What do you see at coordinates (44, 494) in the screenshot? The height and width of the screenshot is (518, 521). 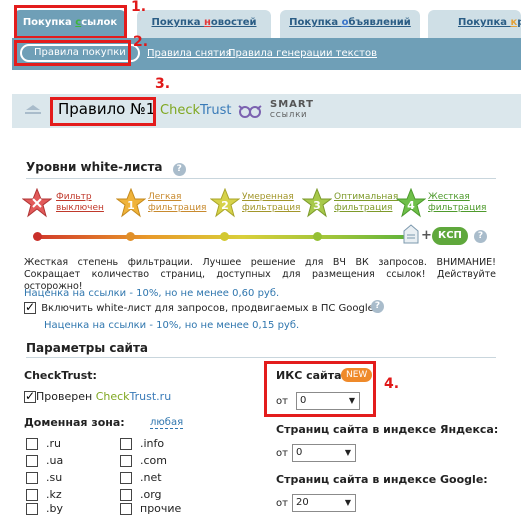 I see `zone-kz: .kz` at bounding box center [44, 494].